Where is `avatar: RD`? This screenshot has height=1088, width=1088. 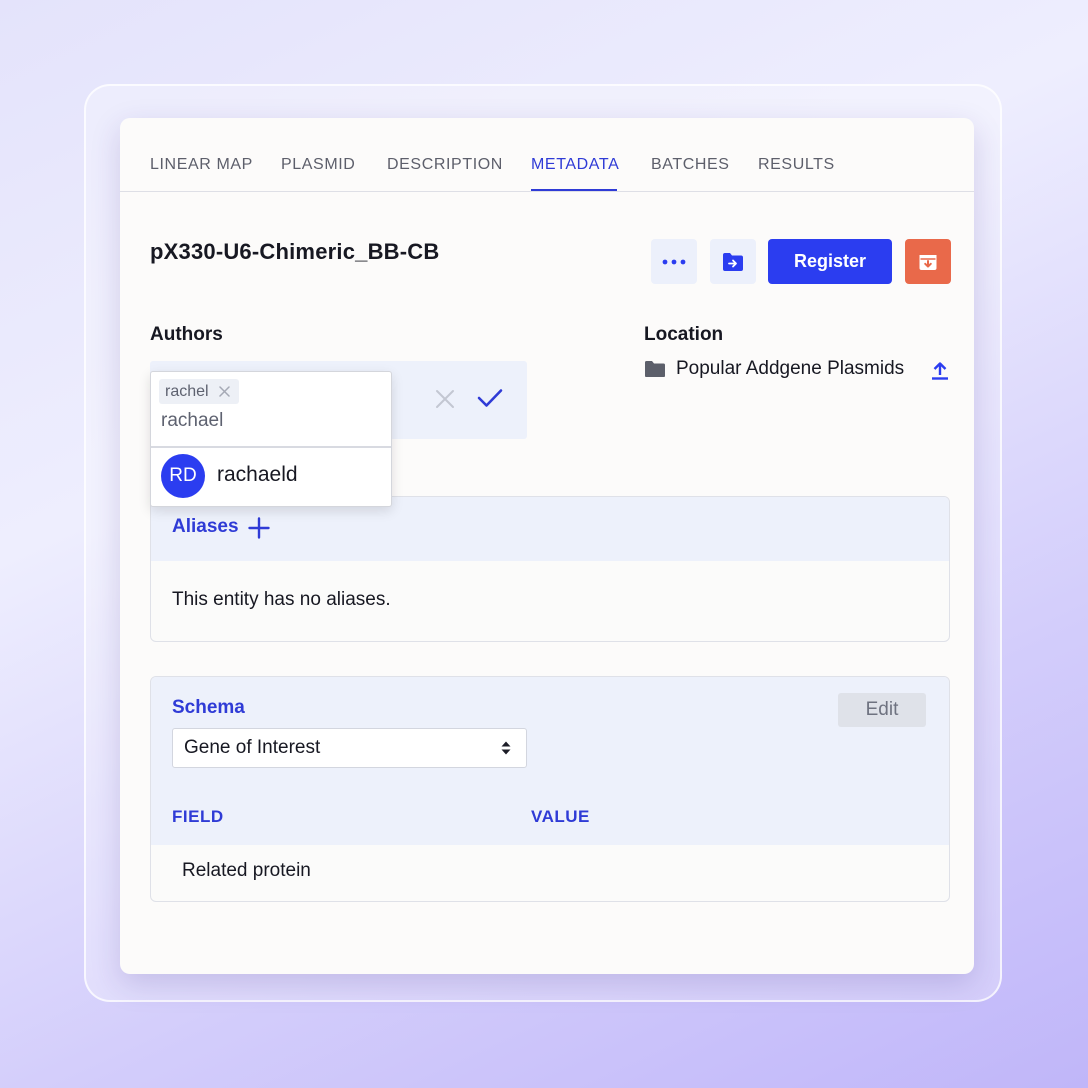
avatar: RD is located at coordinates (183, 476).